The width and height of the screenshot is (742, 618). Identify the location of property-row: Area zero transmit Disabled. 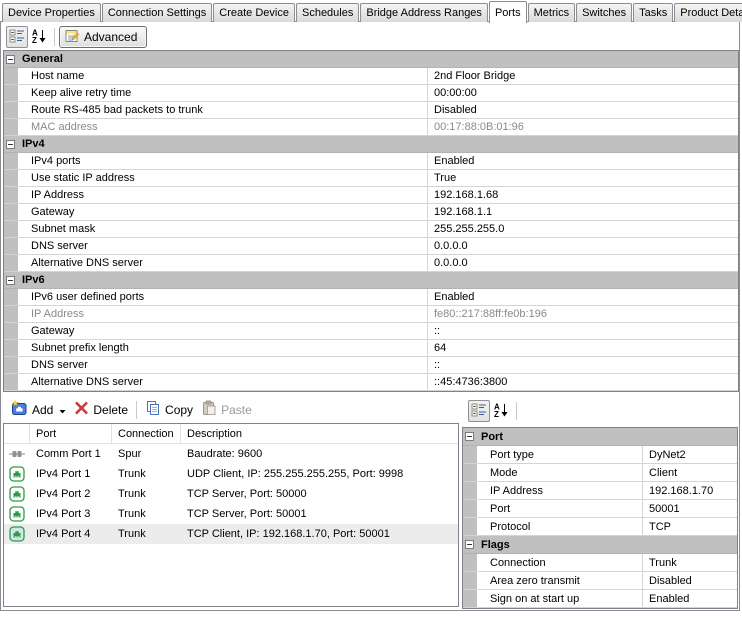
(600, 581).